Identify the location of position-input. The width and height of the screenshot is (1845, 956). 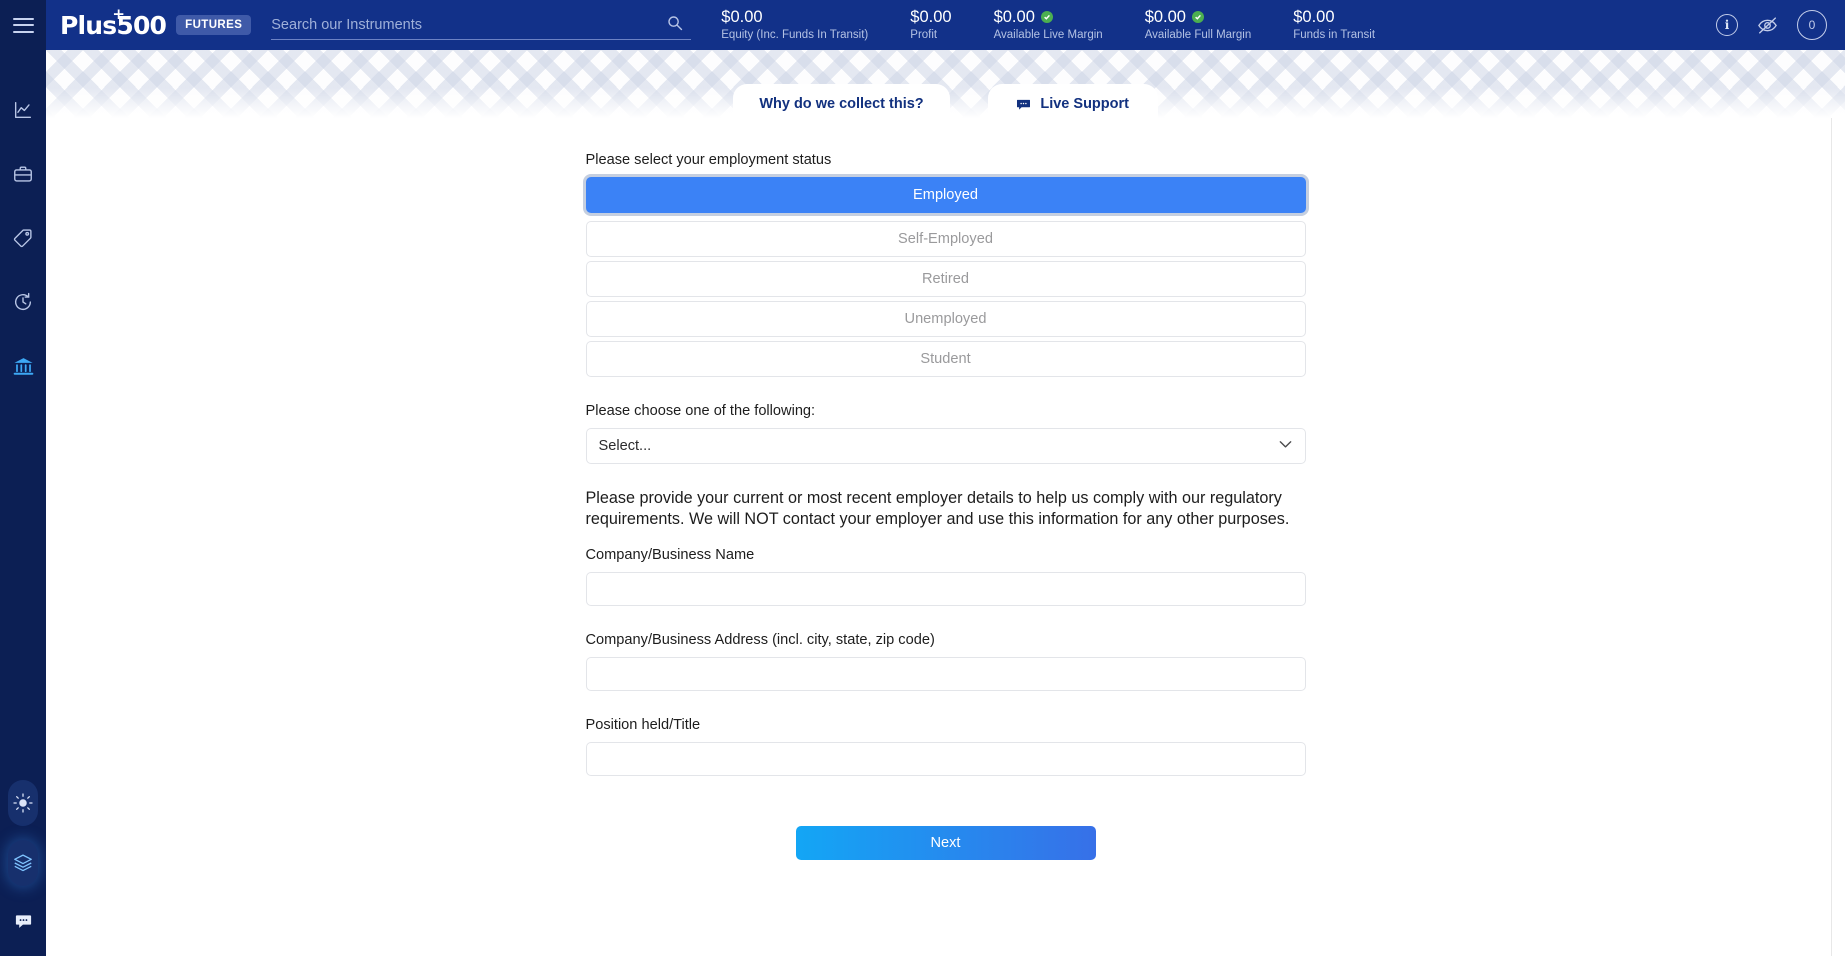
(945, 758).